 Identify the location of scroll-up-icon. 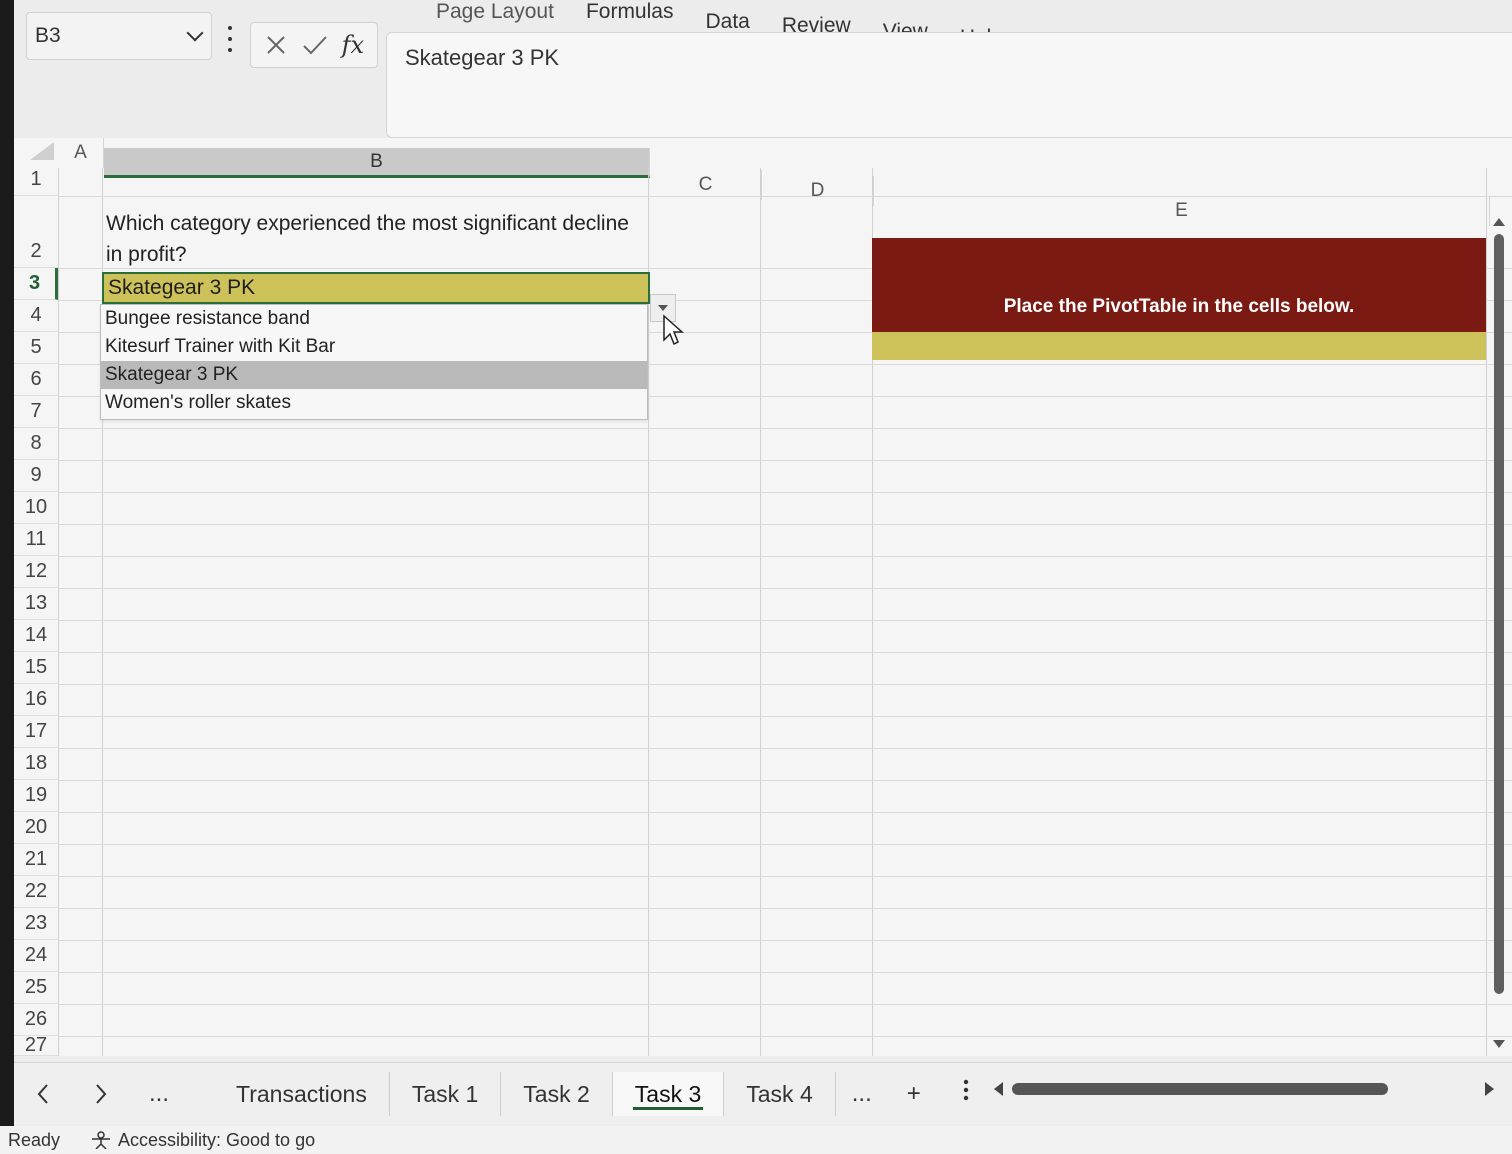
(1499, 222).